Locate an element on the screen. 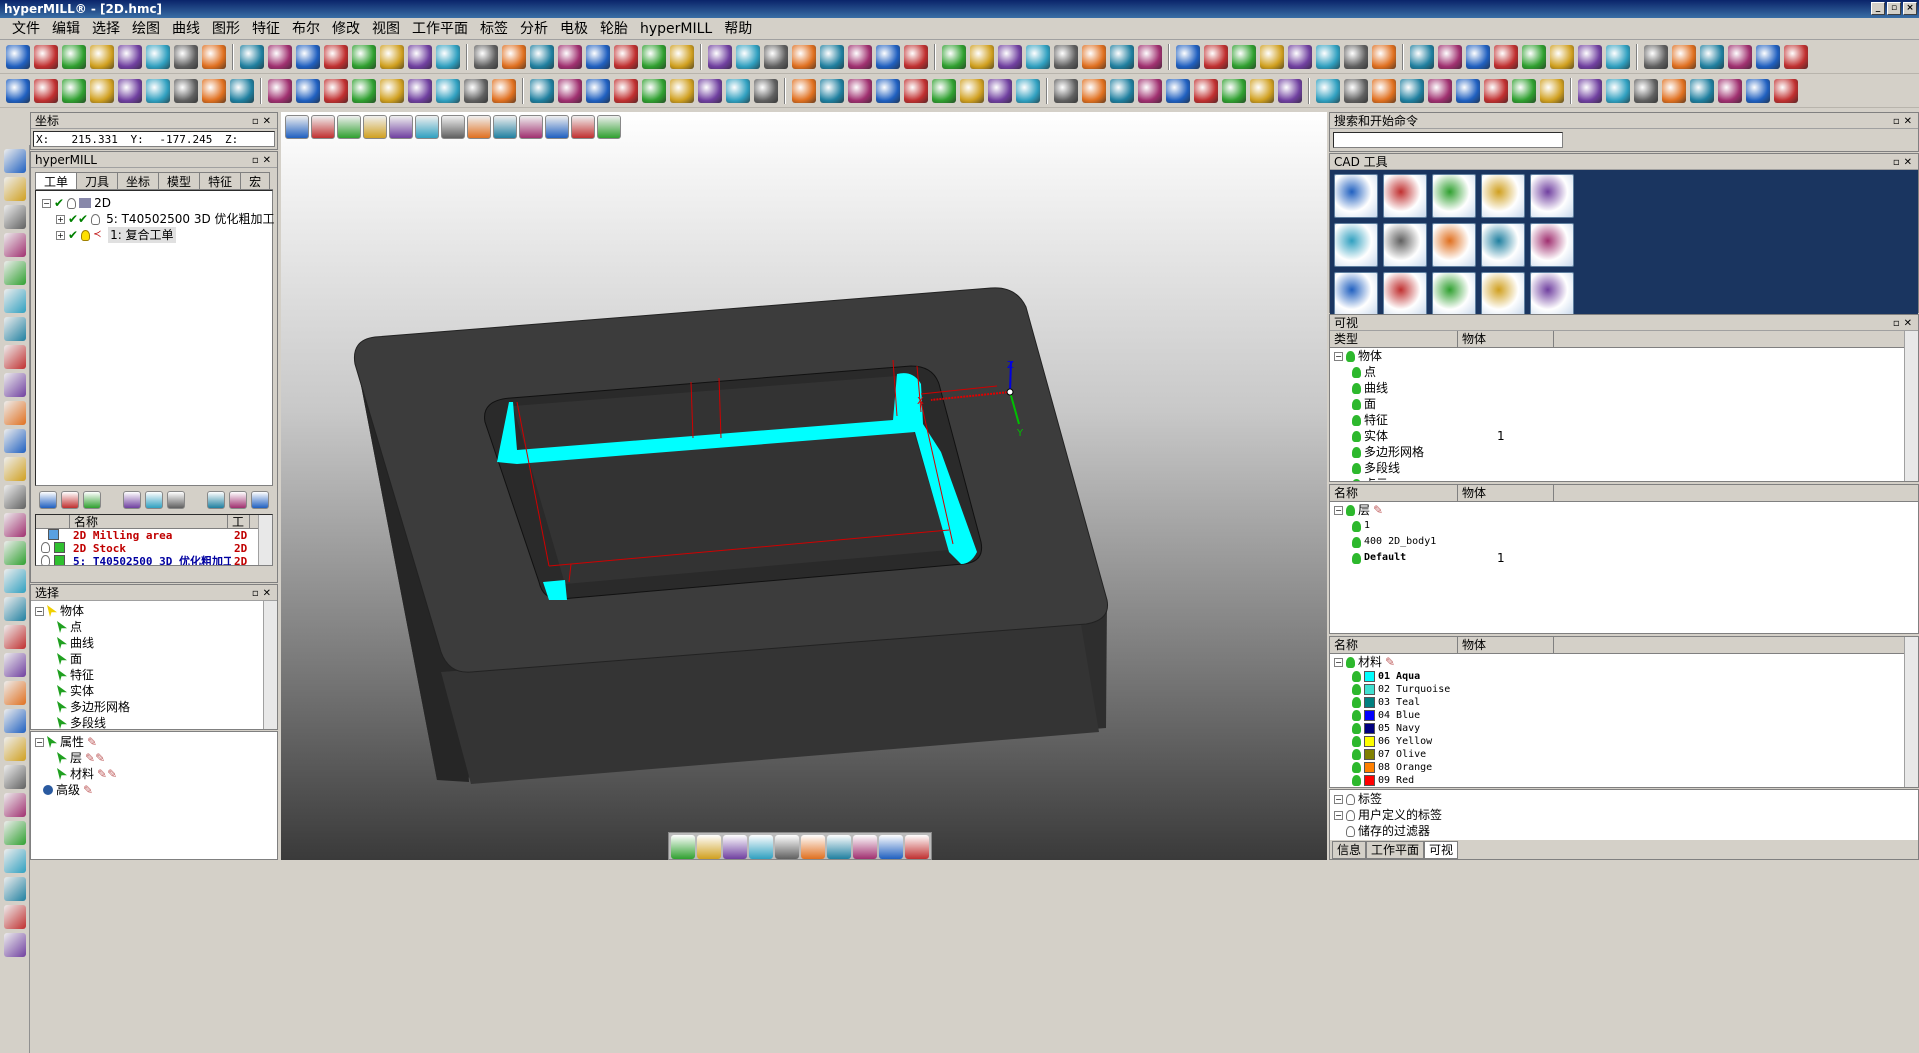  select-item: 特征 is located at coordinates (154, 675).